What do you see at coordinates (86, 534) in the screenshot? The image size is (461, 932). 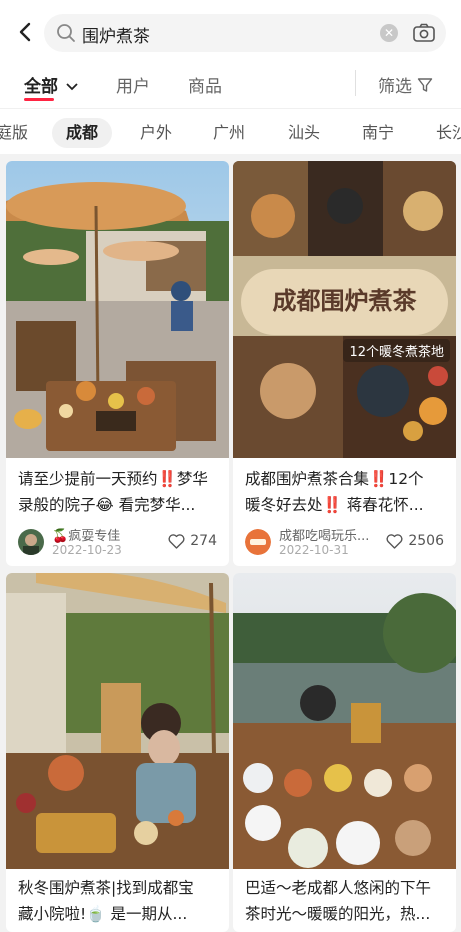 I see `author-name: 🍒疯耍专佳` at bounding box center [86, 534].